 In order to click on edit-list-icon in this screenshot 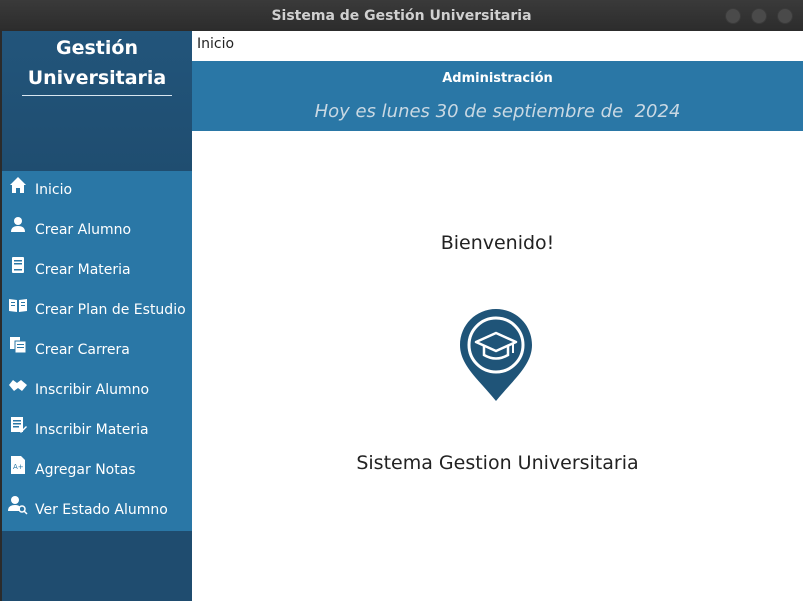, I will do `click(18, 425)`.